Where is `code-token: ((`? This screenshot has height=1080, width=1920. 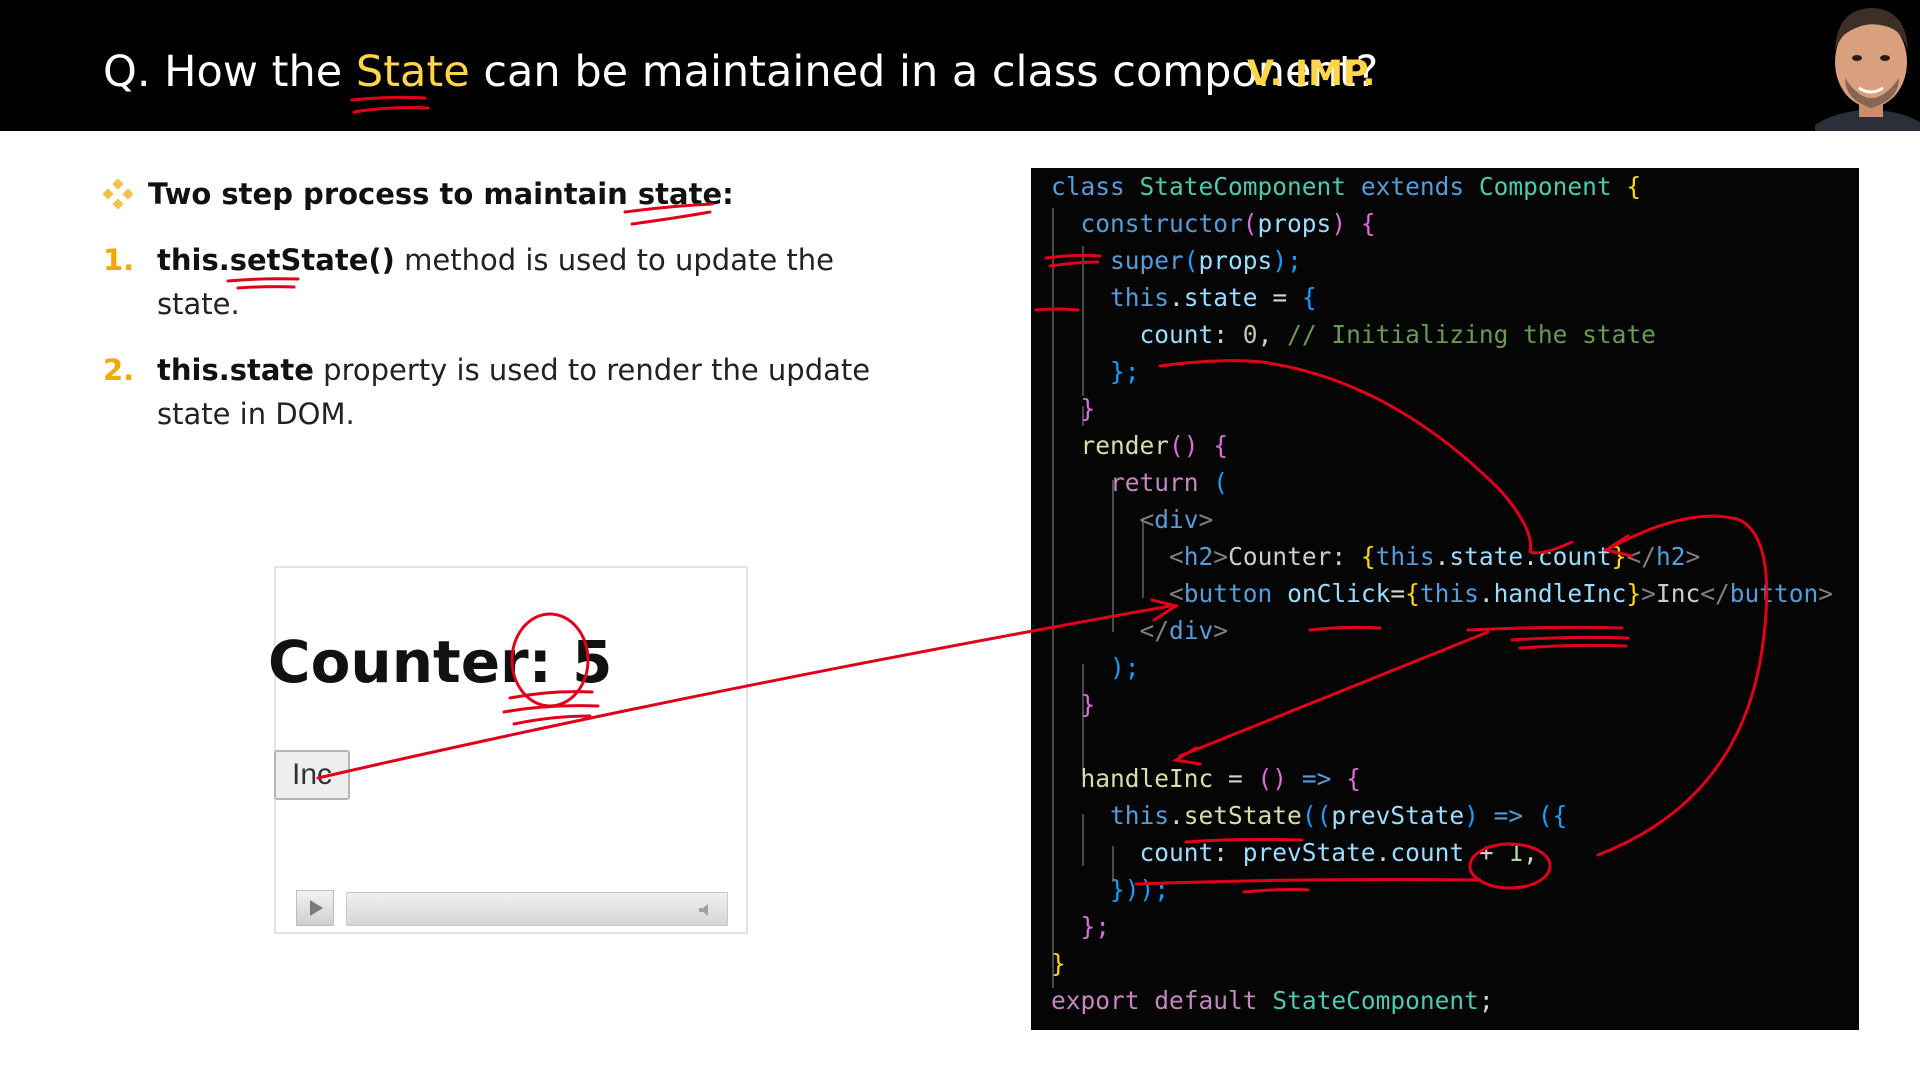
code-token: (( is located at coordinates (1316, 815).